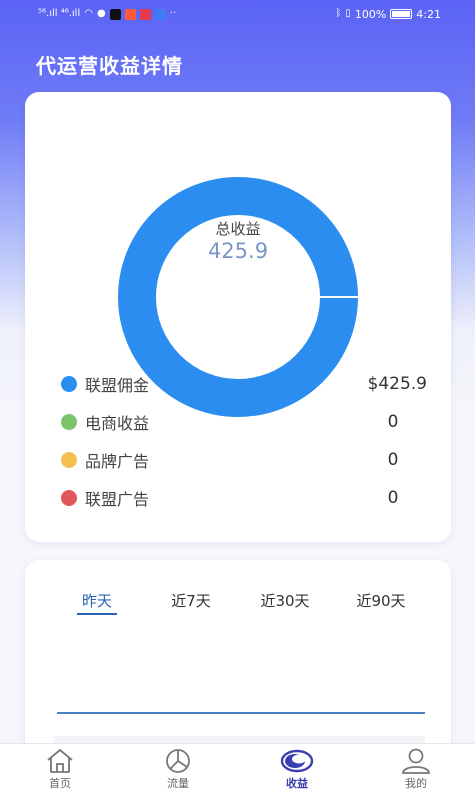 The height and width of the screenshot is (795, 475). I want to click on chart-x-axis, so click(241, 713).